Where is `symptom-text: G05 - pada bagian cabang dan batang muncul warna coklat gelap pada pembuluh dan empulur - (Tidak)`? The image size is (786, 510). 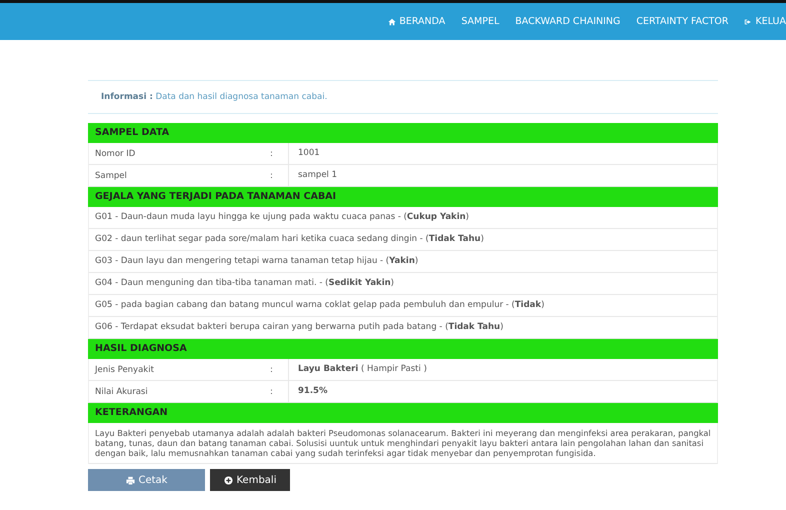 symptom-text: G05 - pada bagian cabang dan batang muncul warna coklat gelap pada pembuluh dan empulur - (Tidak) is located at coordinates (319, 305).